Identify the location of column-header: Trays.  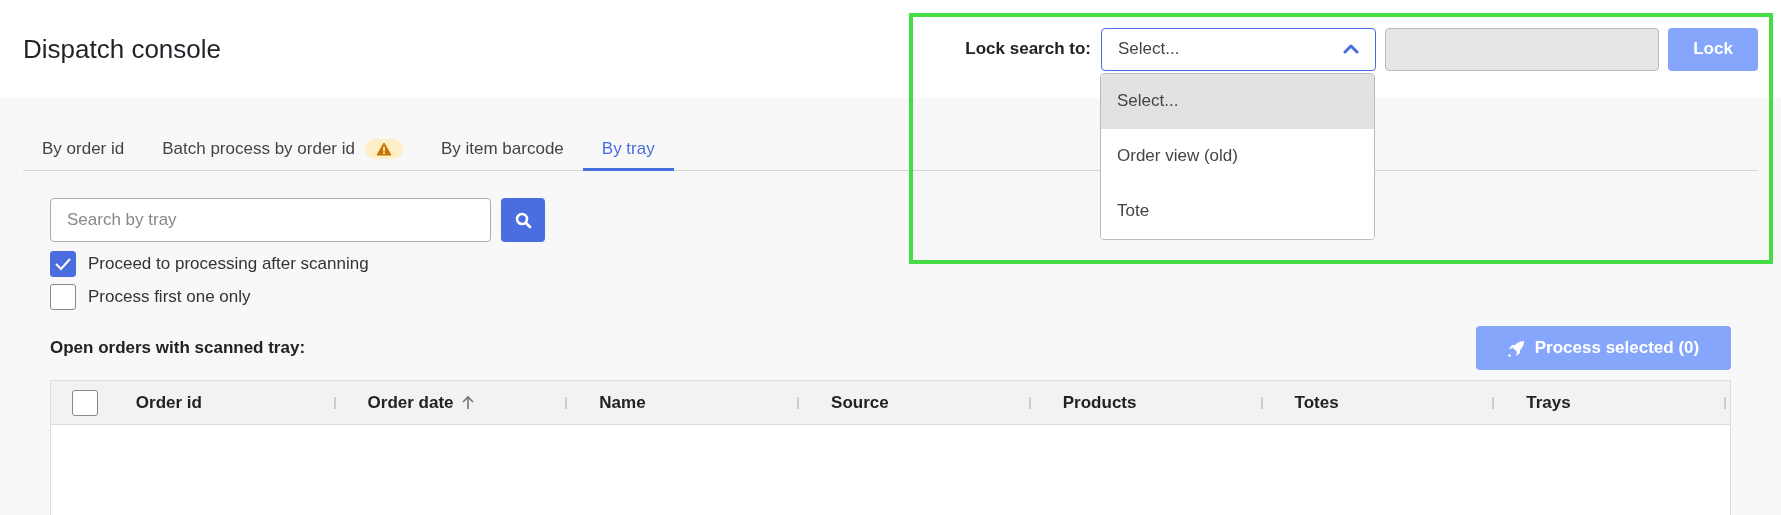
(1548, 402).